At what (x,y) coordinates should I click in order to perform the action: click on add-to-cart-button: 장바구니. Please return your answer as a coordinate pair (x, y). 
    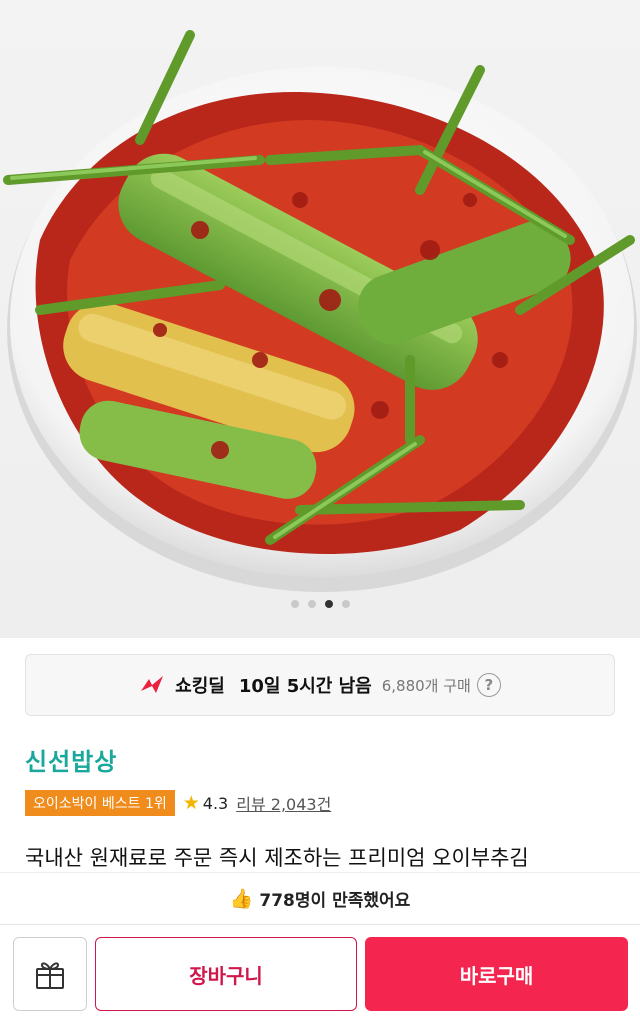
    Looking at the image, I should click on (226, 974).